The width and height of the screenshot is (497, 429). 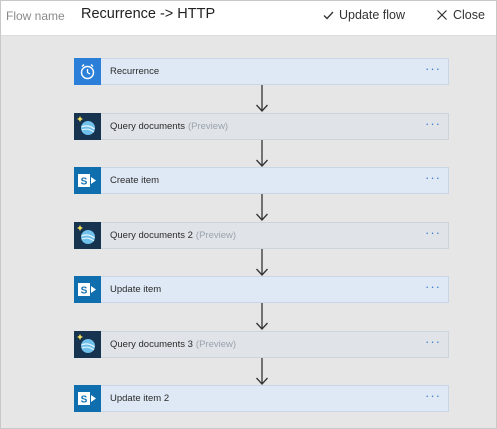 I want to click on step-query-documents-3: Query documents 3 (Preview) ···, so click(x=261, y=344).